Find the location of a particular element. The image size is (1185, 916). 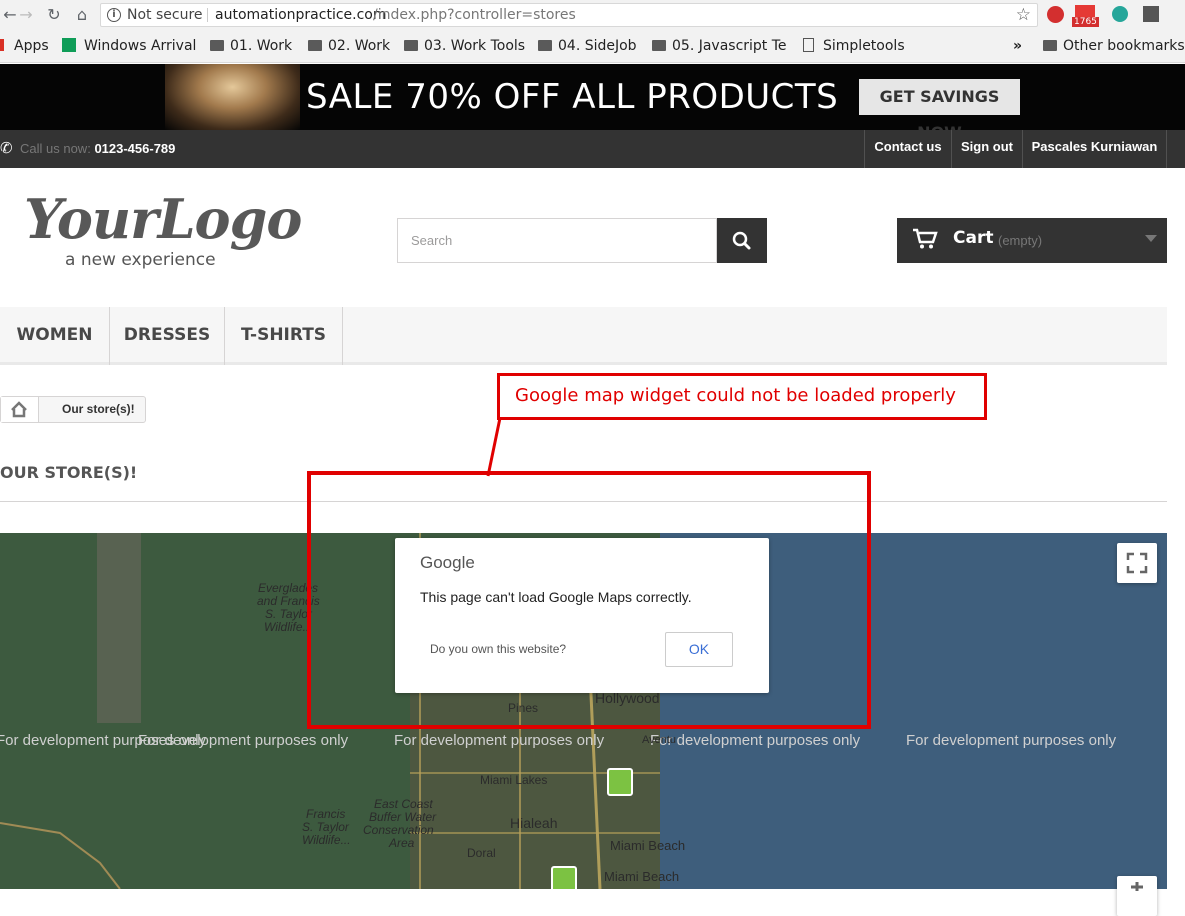

page-title: OUR STORE(S)! is located at coordinates (69, 472).